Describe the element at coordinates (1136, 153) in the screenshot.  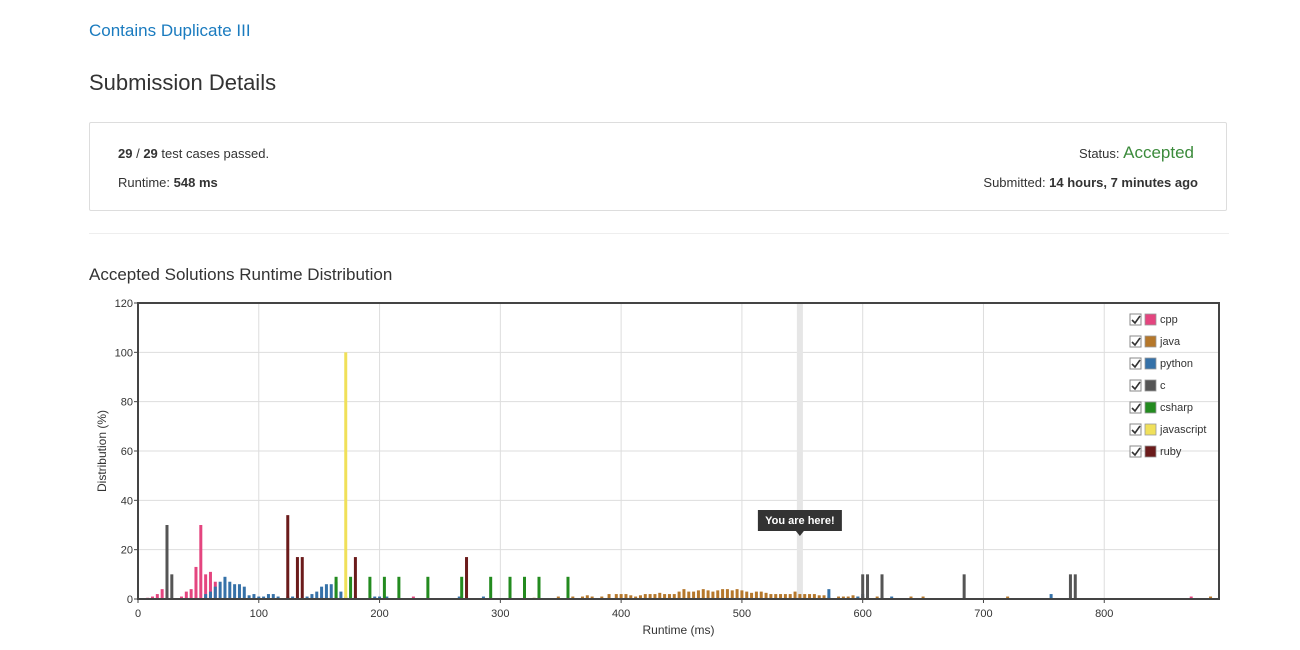
I see `status-summary: Status: Accepted` at that location.